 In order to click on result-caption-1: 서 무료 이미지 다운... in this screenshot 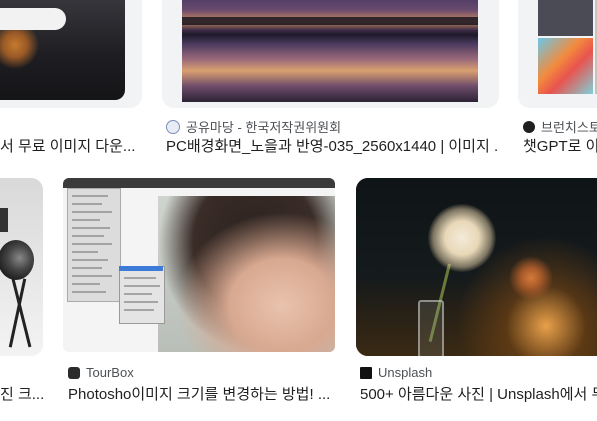, I will do `click(72, 145)`.